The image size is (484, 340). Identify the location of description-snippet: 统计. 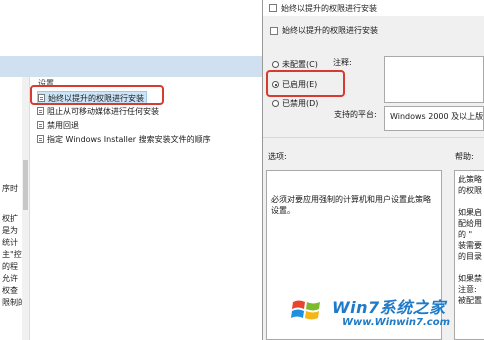
(10, 242).